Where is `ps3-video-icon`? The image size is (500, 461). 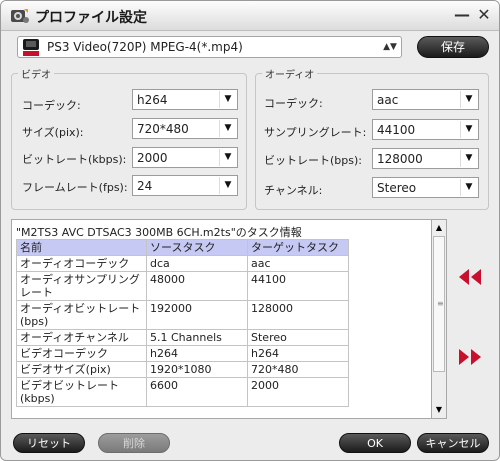 ps3-video-icon is located at coordinates (31, 47).